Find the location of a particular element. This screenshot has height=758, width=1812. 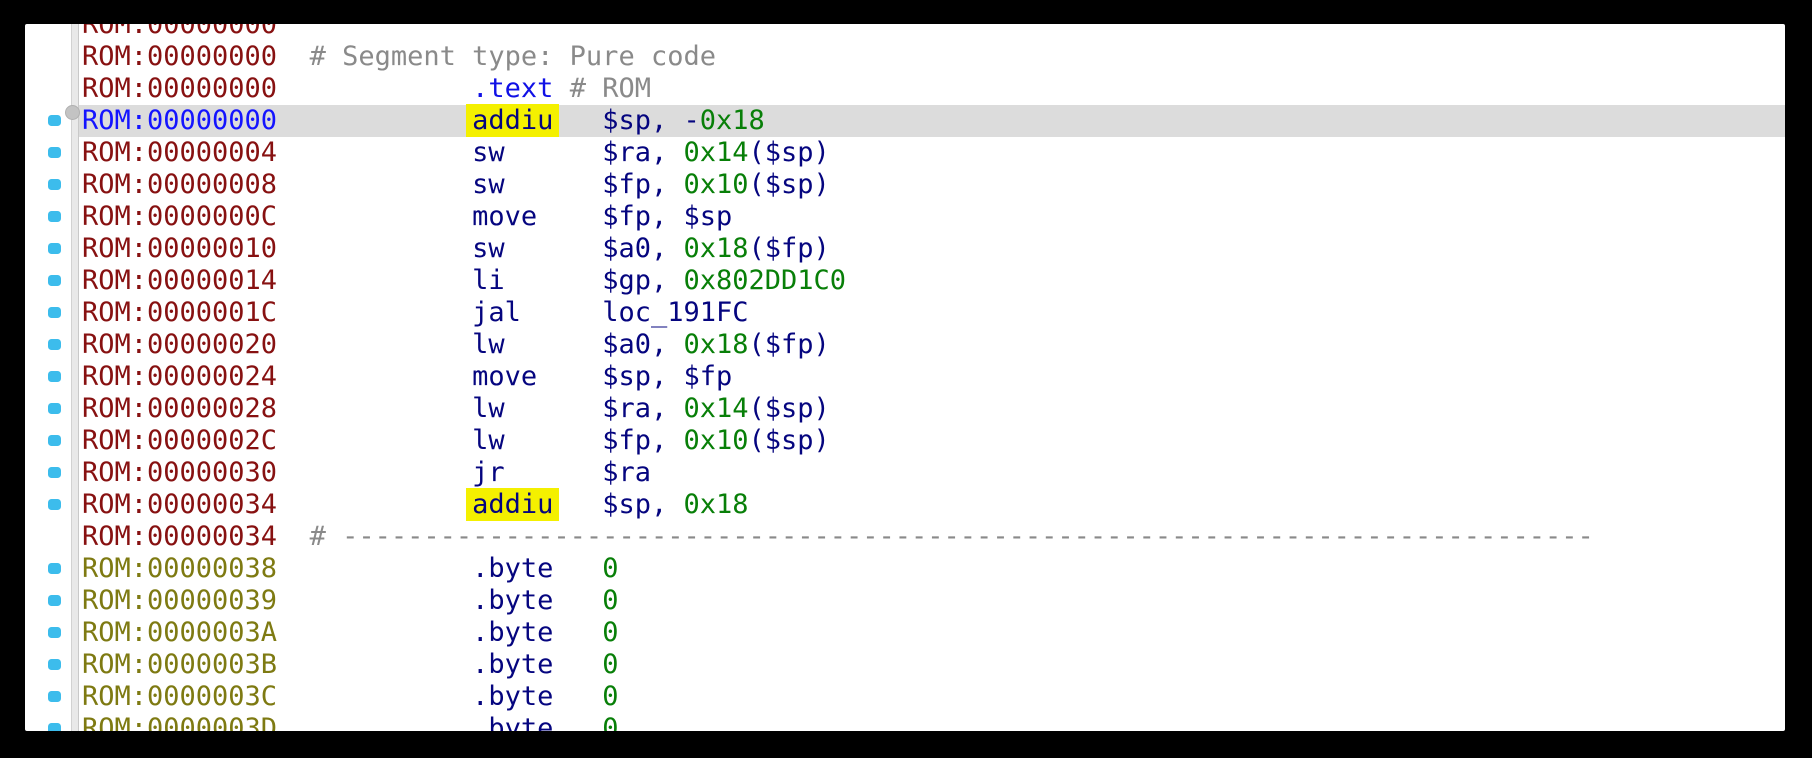

address-label: ROM:00000028 is located at coordinates (180, 408).